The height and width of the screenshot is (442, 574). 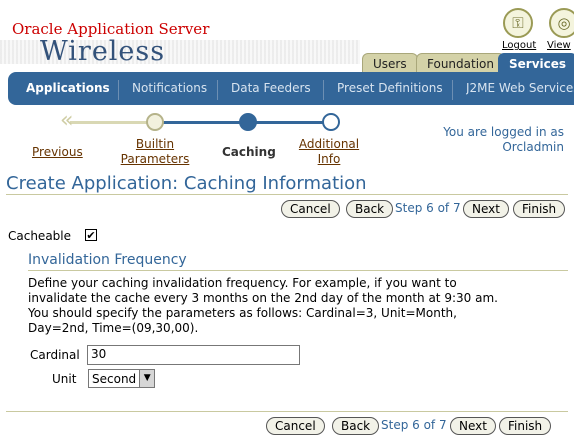 What do you see at coordinates (520, 88) in the screenshot?
I see `nav-j2me-web-services: J2ME Web Services` at bounding box center [520, 88].